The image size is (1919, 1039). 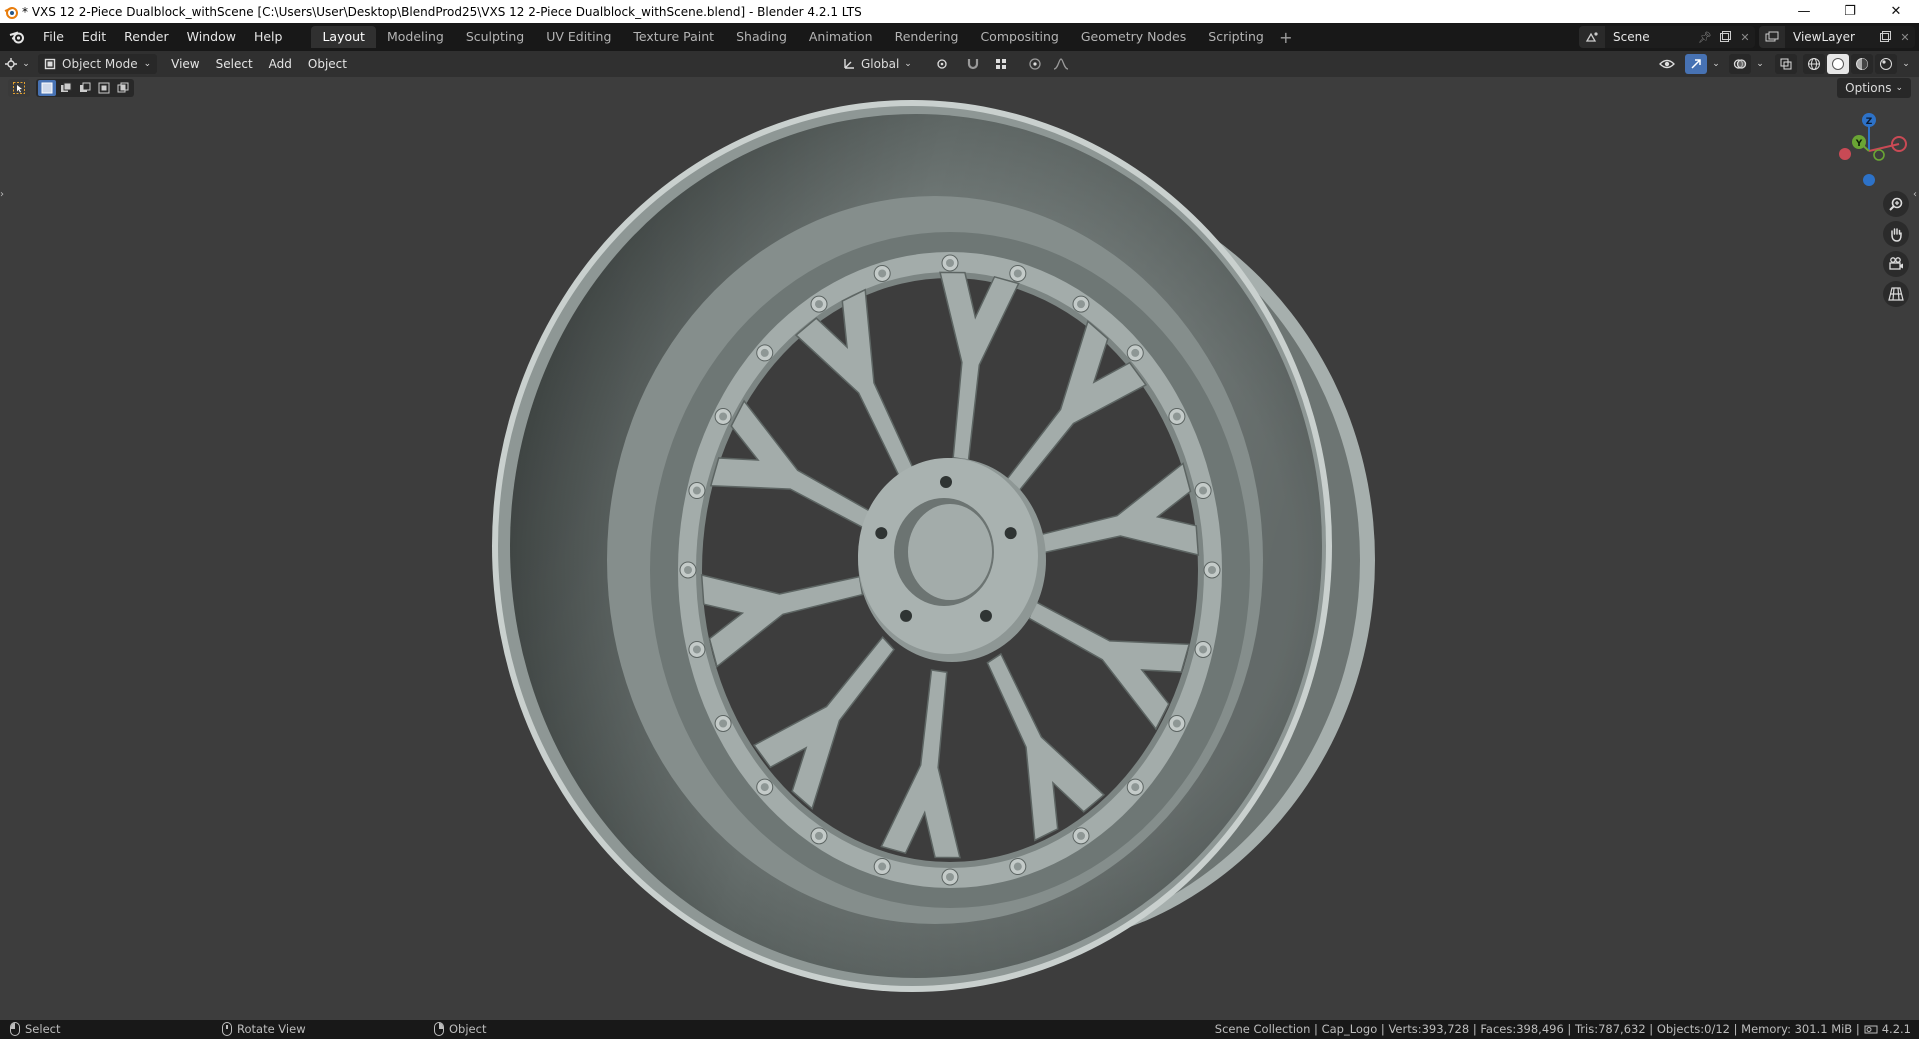 I want to click on minimize-button: —, so click(x=1804, y=11).